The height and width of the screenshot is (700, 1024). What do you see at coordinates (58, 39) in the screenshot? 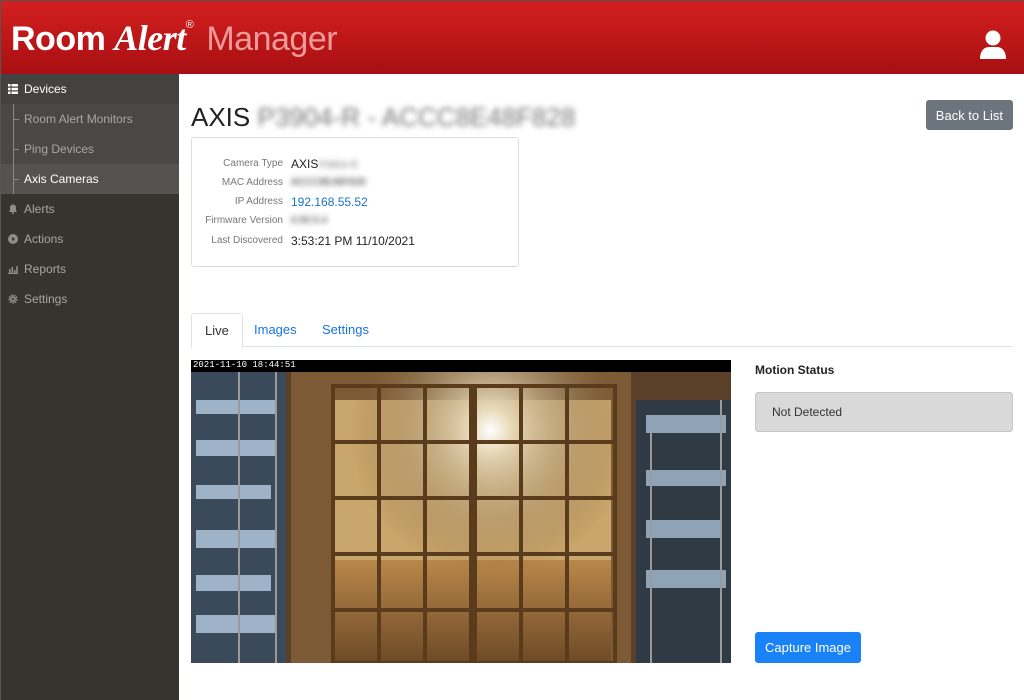
I see `logo-word-room: Room` at bounding box center [58, 39].